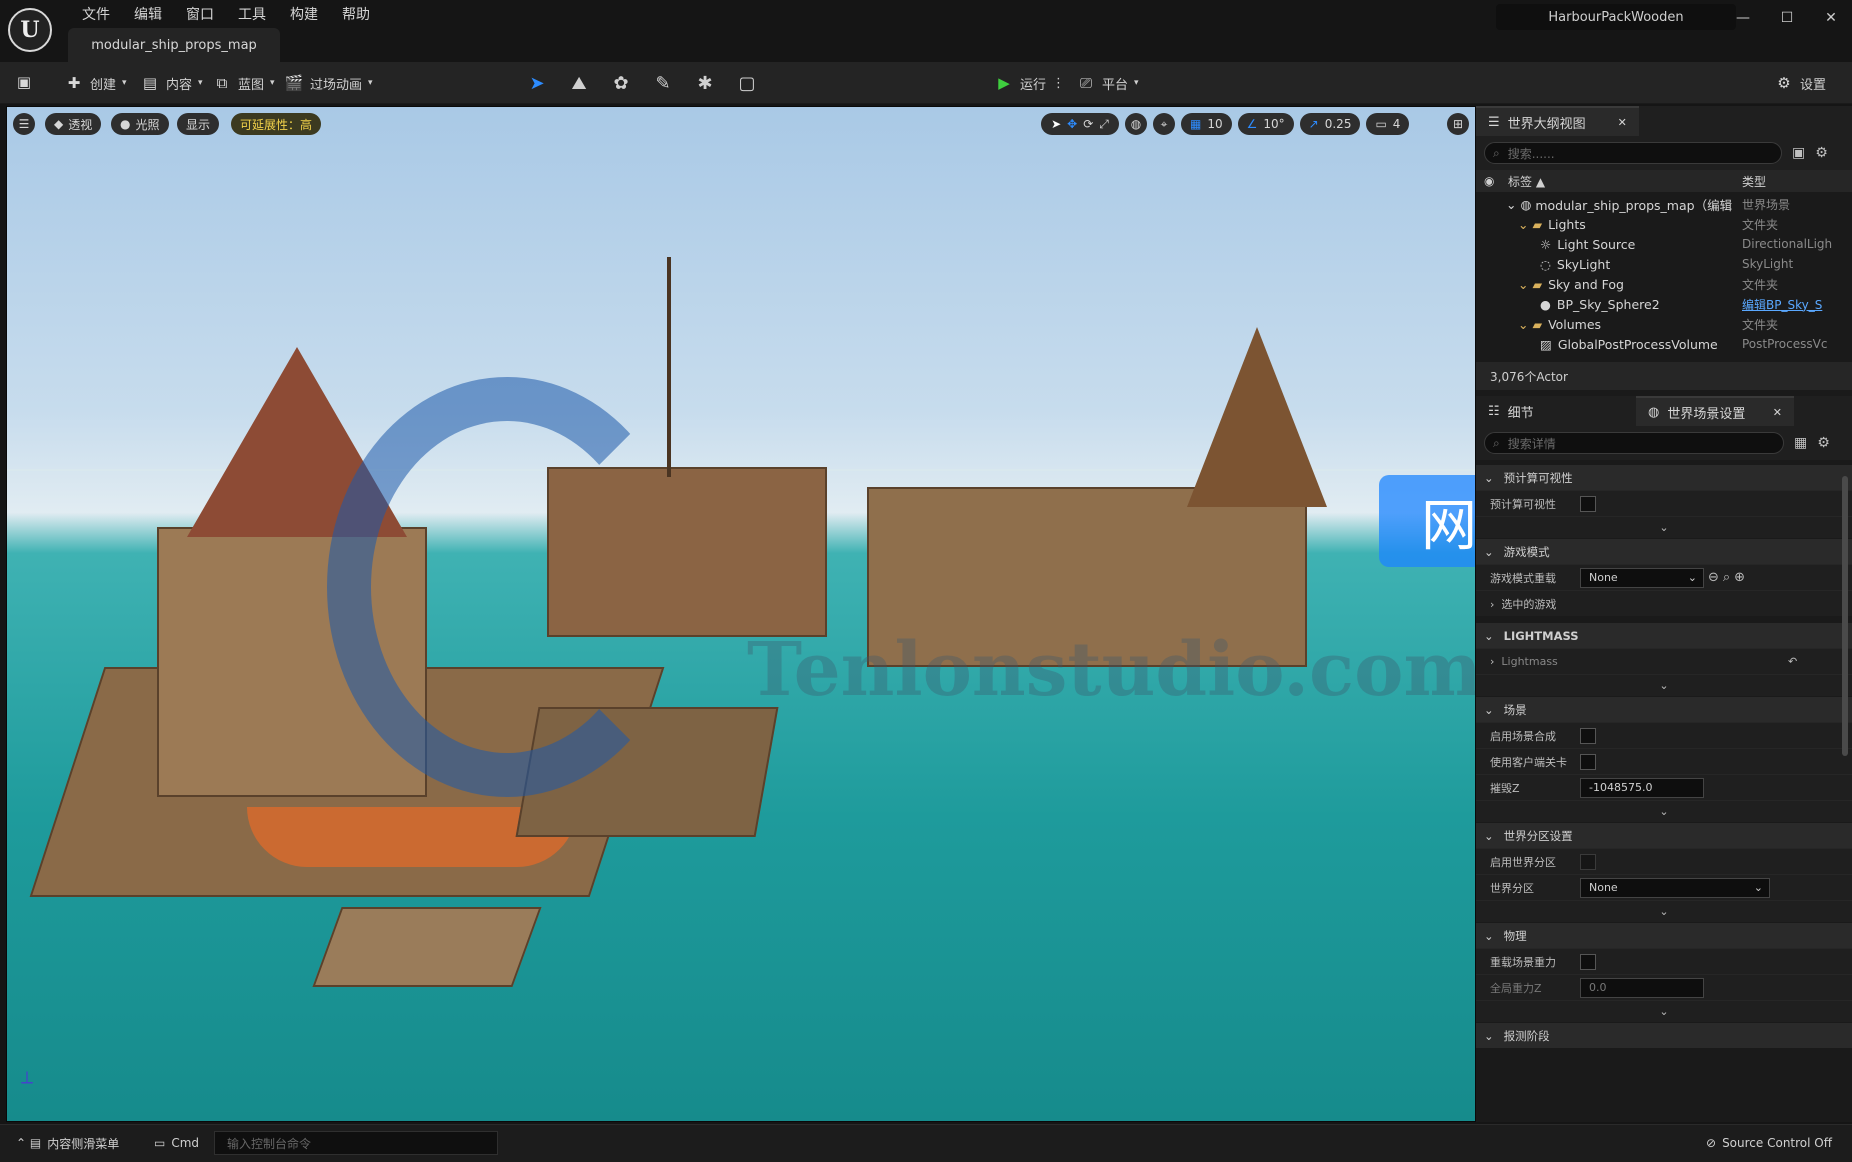 The height and width of the screenshot is (1162, 1852). What do you see at coordinates (294, 83) in the screenshot?
I see `clapper-icon: 🎬` at bounding box center [294, 83].